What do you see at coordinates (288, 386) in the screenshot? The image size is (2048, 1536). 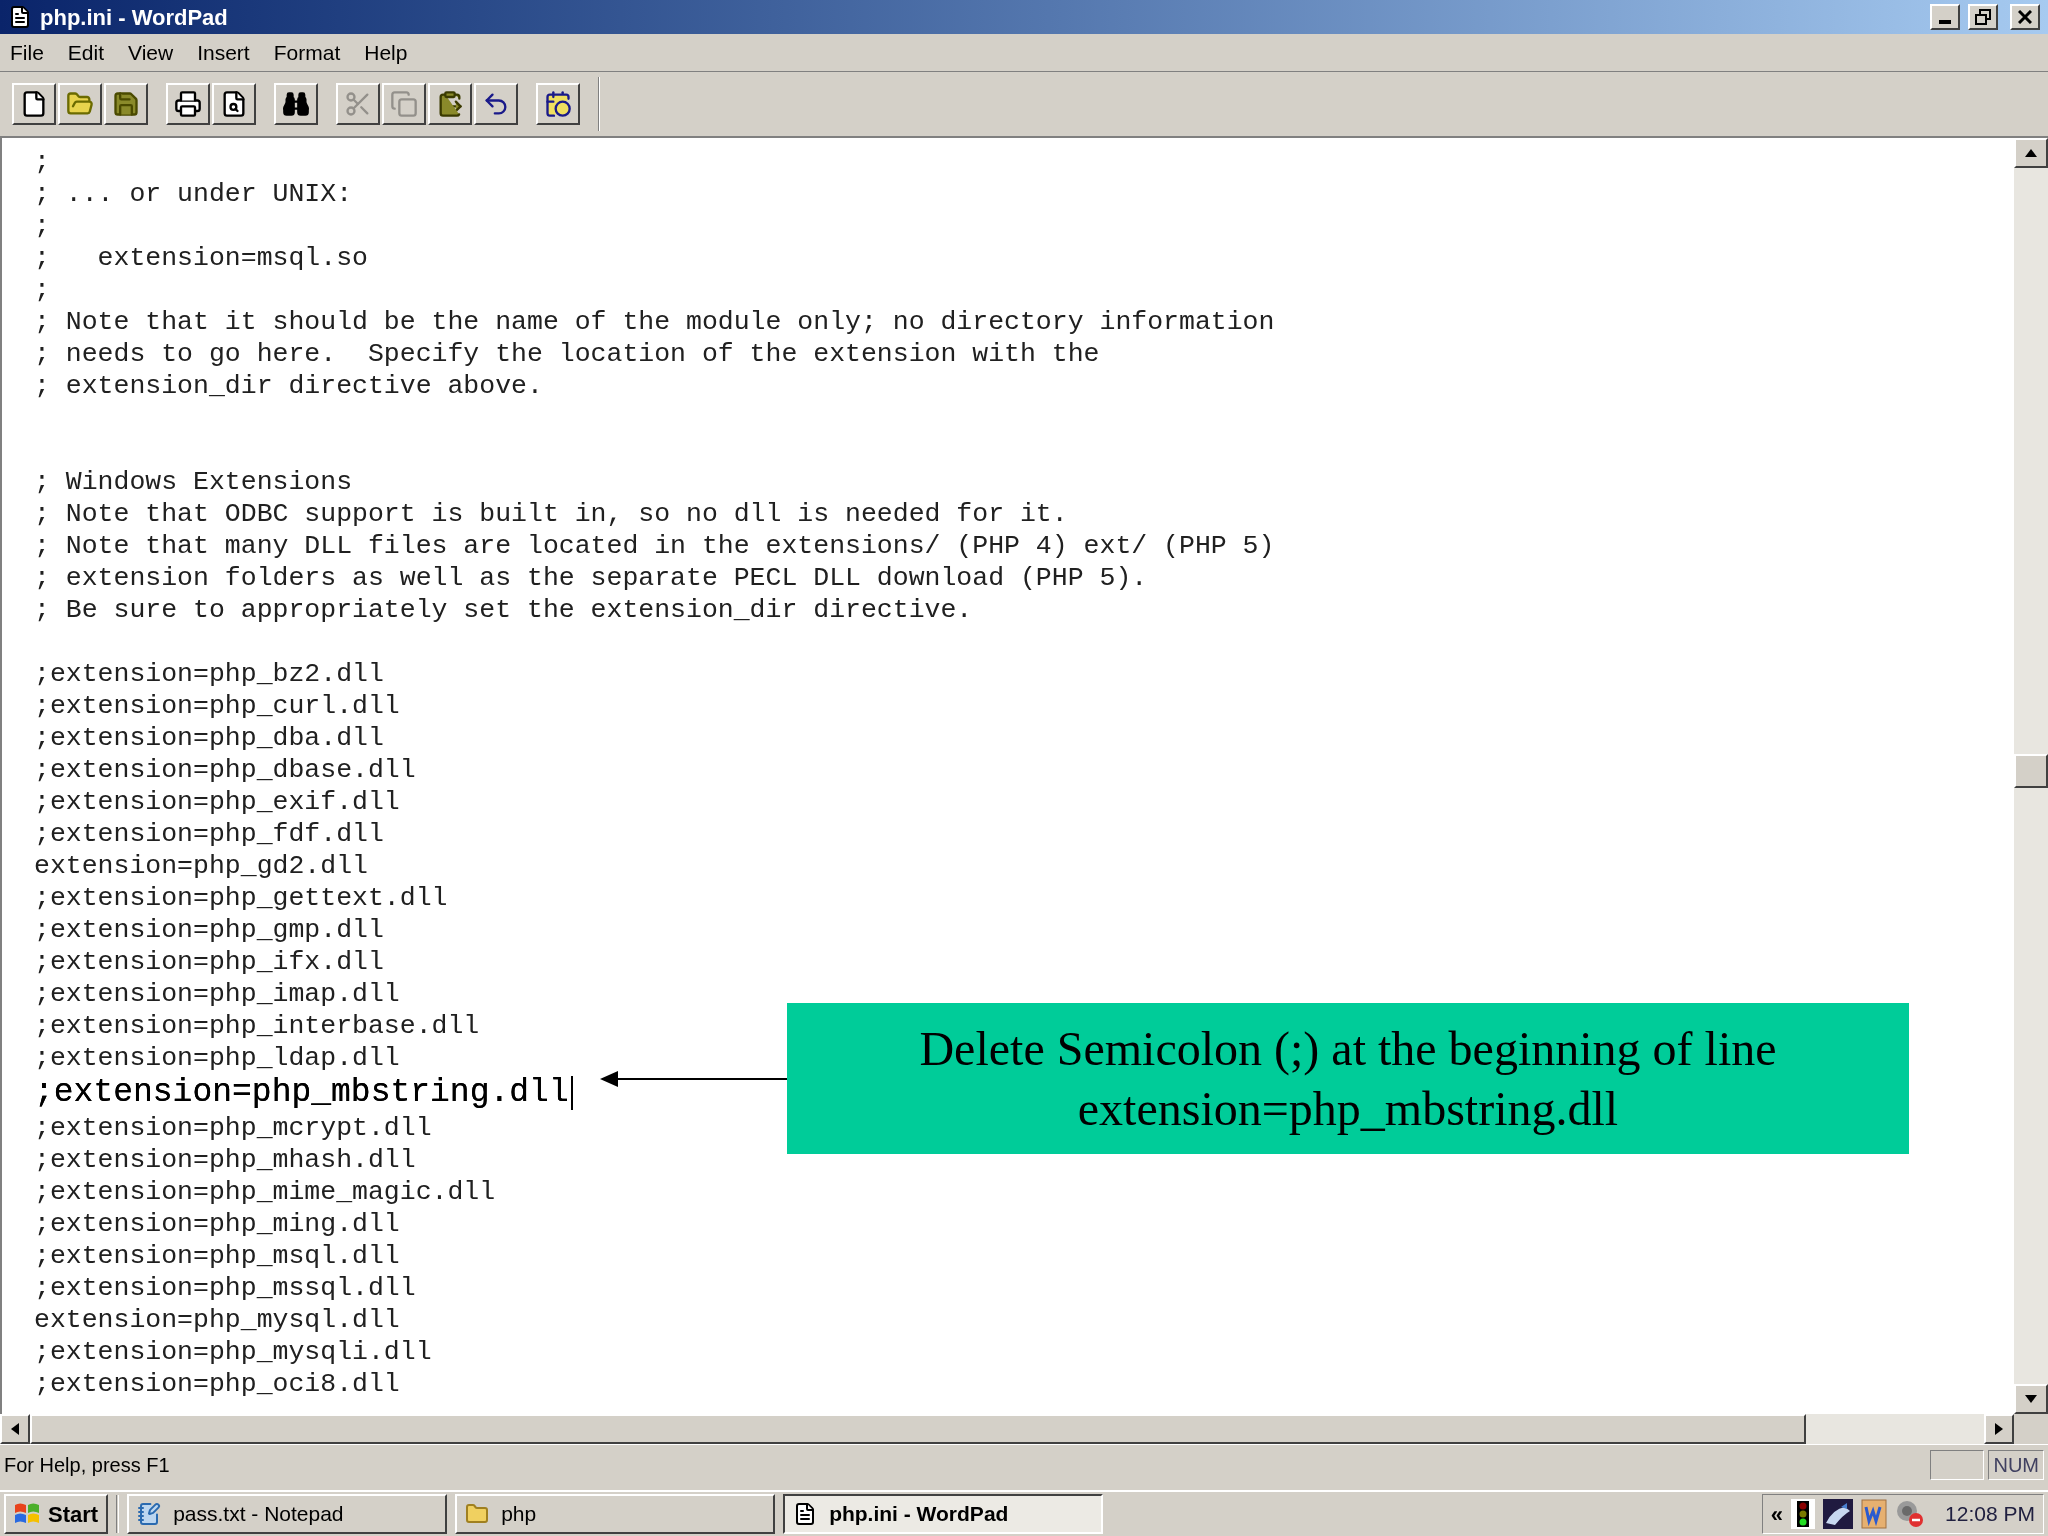 I see `code-line: ; extension_dir directive above.` at bounding box center [288, 386].